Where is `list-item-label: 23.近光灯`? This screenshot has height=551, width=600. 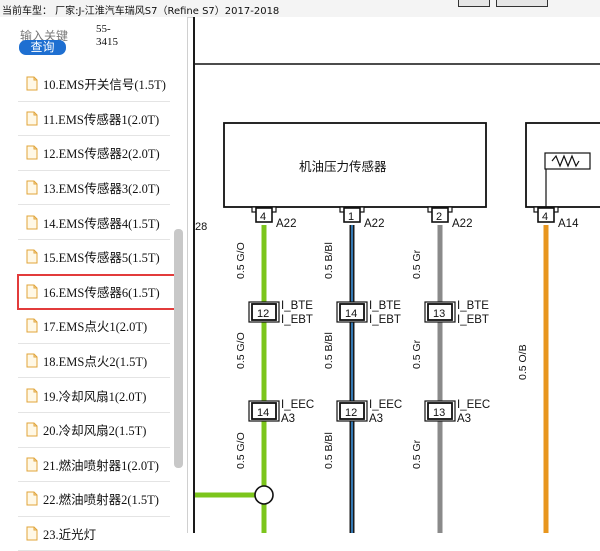
list-item-label: 23.近光灯 is located at coordinates (70, 535).